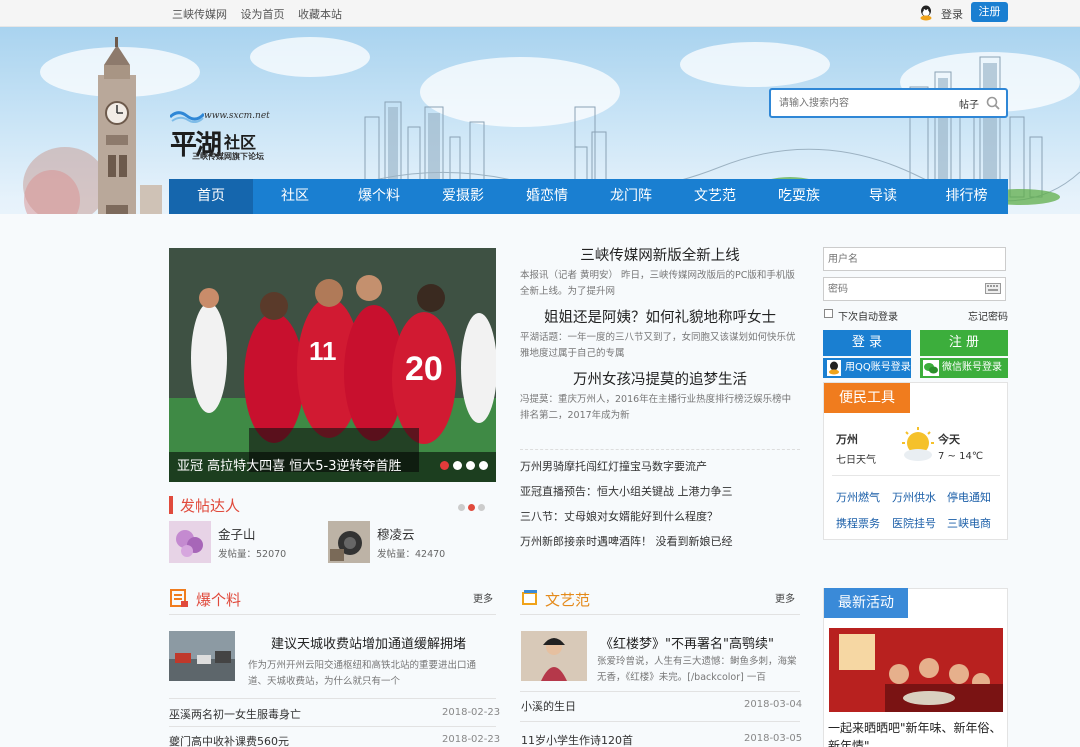 The image size is (1080, 747). Describe the element at coordinates (931, 368) in the screenshot. I see `wechat-icon` at that location.